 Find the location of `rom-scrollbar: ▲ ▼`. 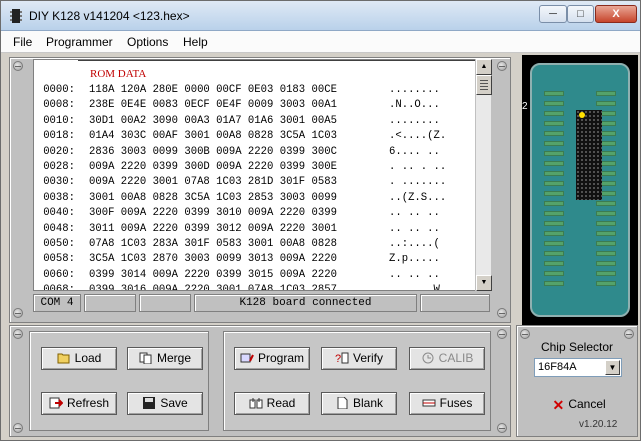

rom-scrollbar: ▲ ▼ is located at coordinates (483, 175).